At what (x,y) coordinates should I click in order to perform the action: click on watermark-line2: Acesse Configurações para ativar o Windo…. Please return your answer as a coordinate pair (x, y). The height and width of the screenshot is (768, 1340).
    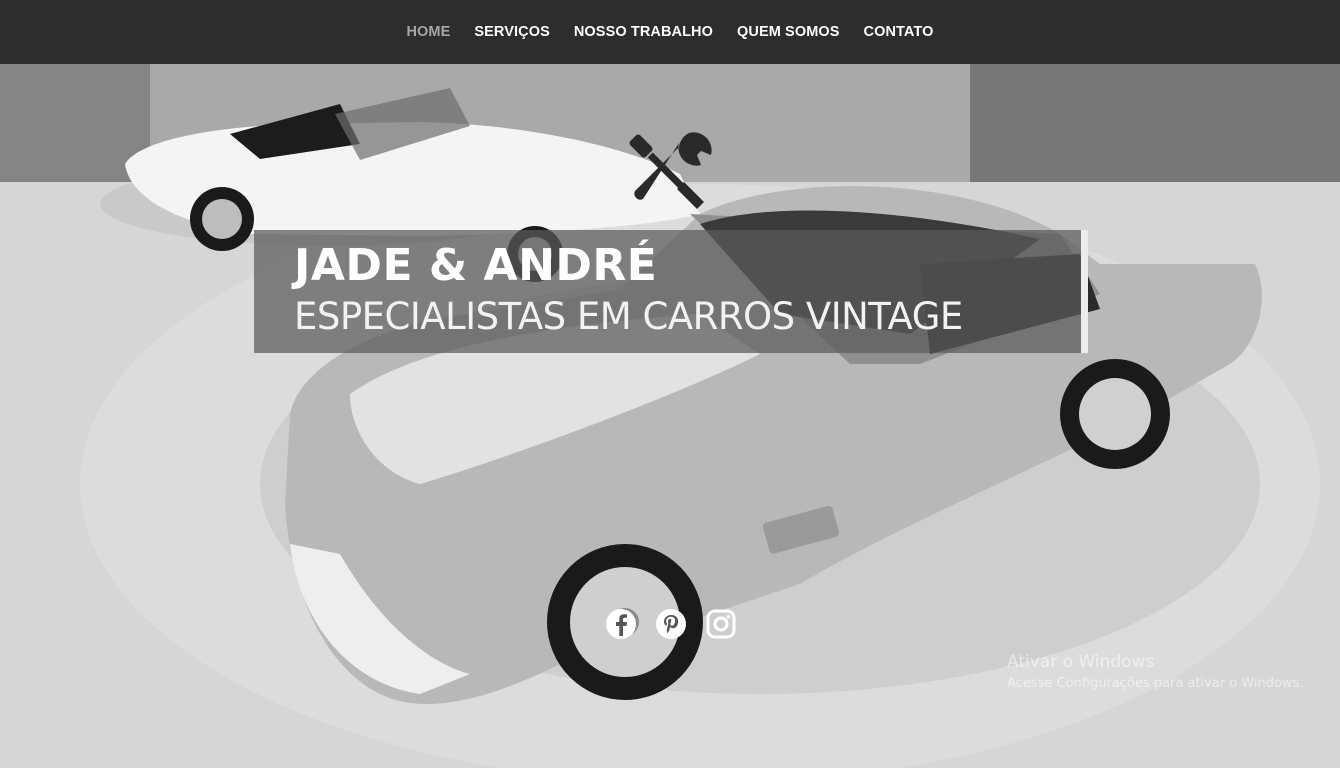
    Looking at the image, I should click on (1155, 683).